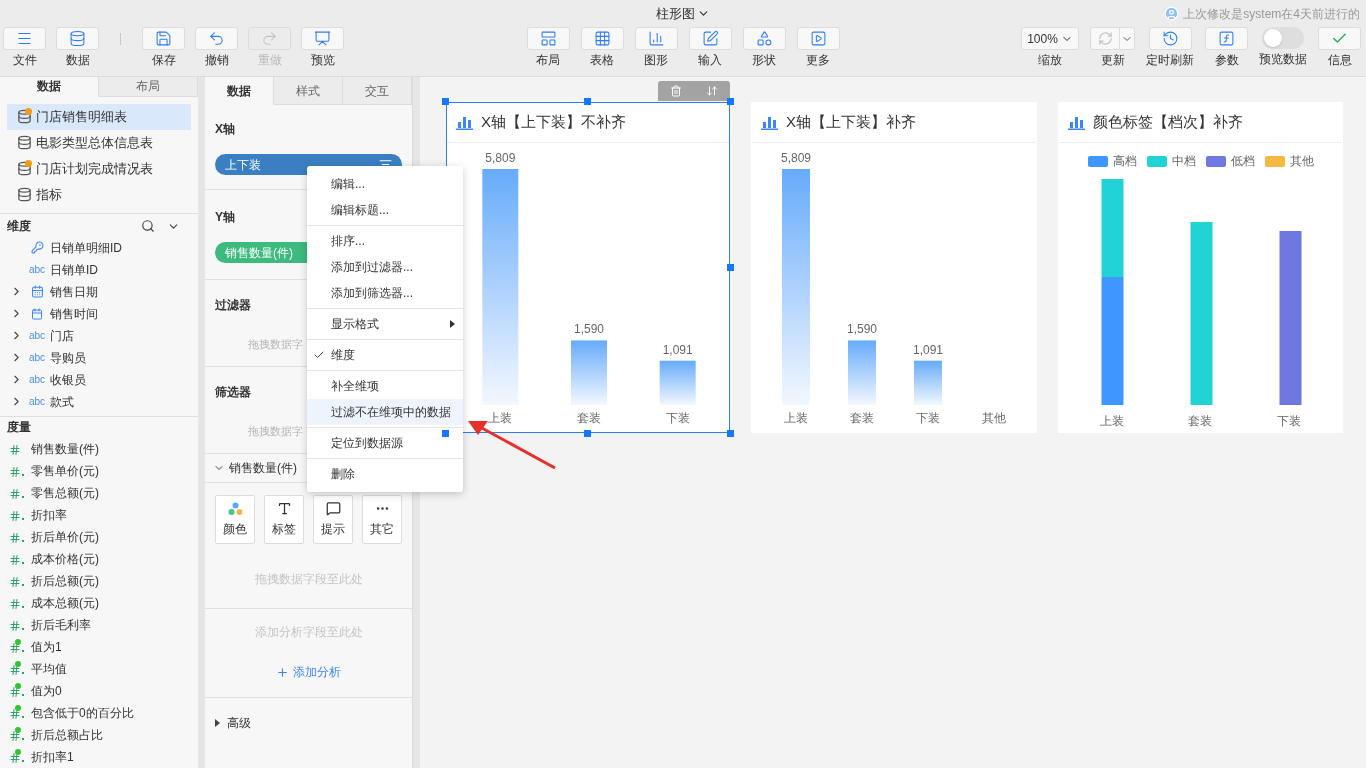  Describe the element at coordinates (548, 60) in the screenshot. I see `toolbar-label: 布局` at that location.